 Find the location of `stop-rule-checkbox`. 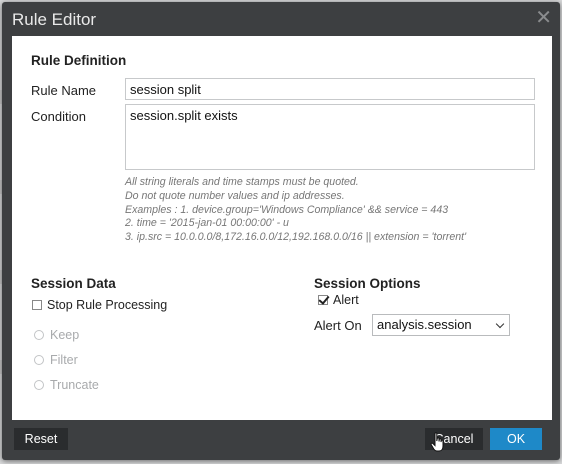

stop-rule-checkbox is located at coordinates (37, 305).